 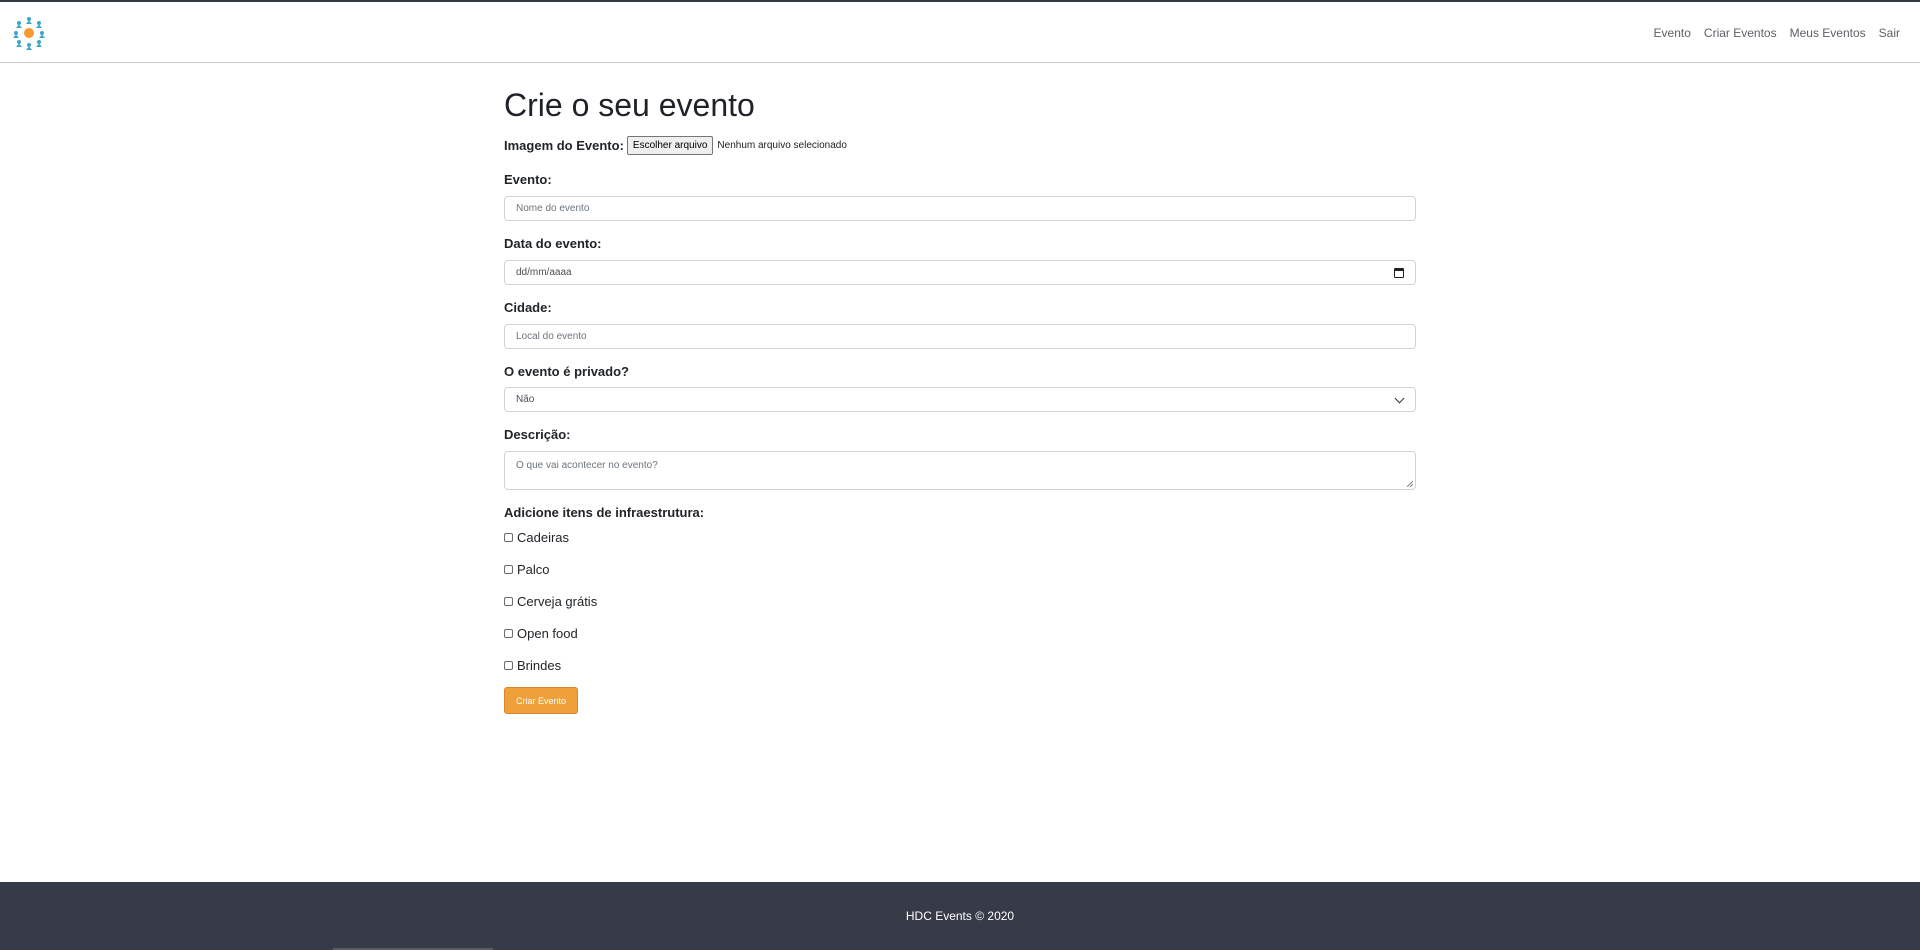 I want to click on infra-item-brindes: Brindes, so click(x=532, y=665).